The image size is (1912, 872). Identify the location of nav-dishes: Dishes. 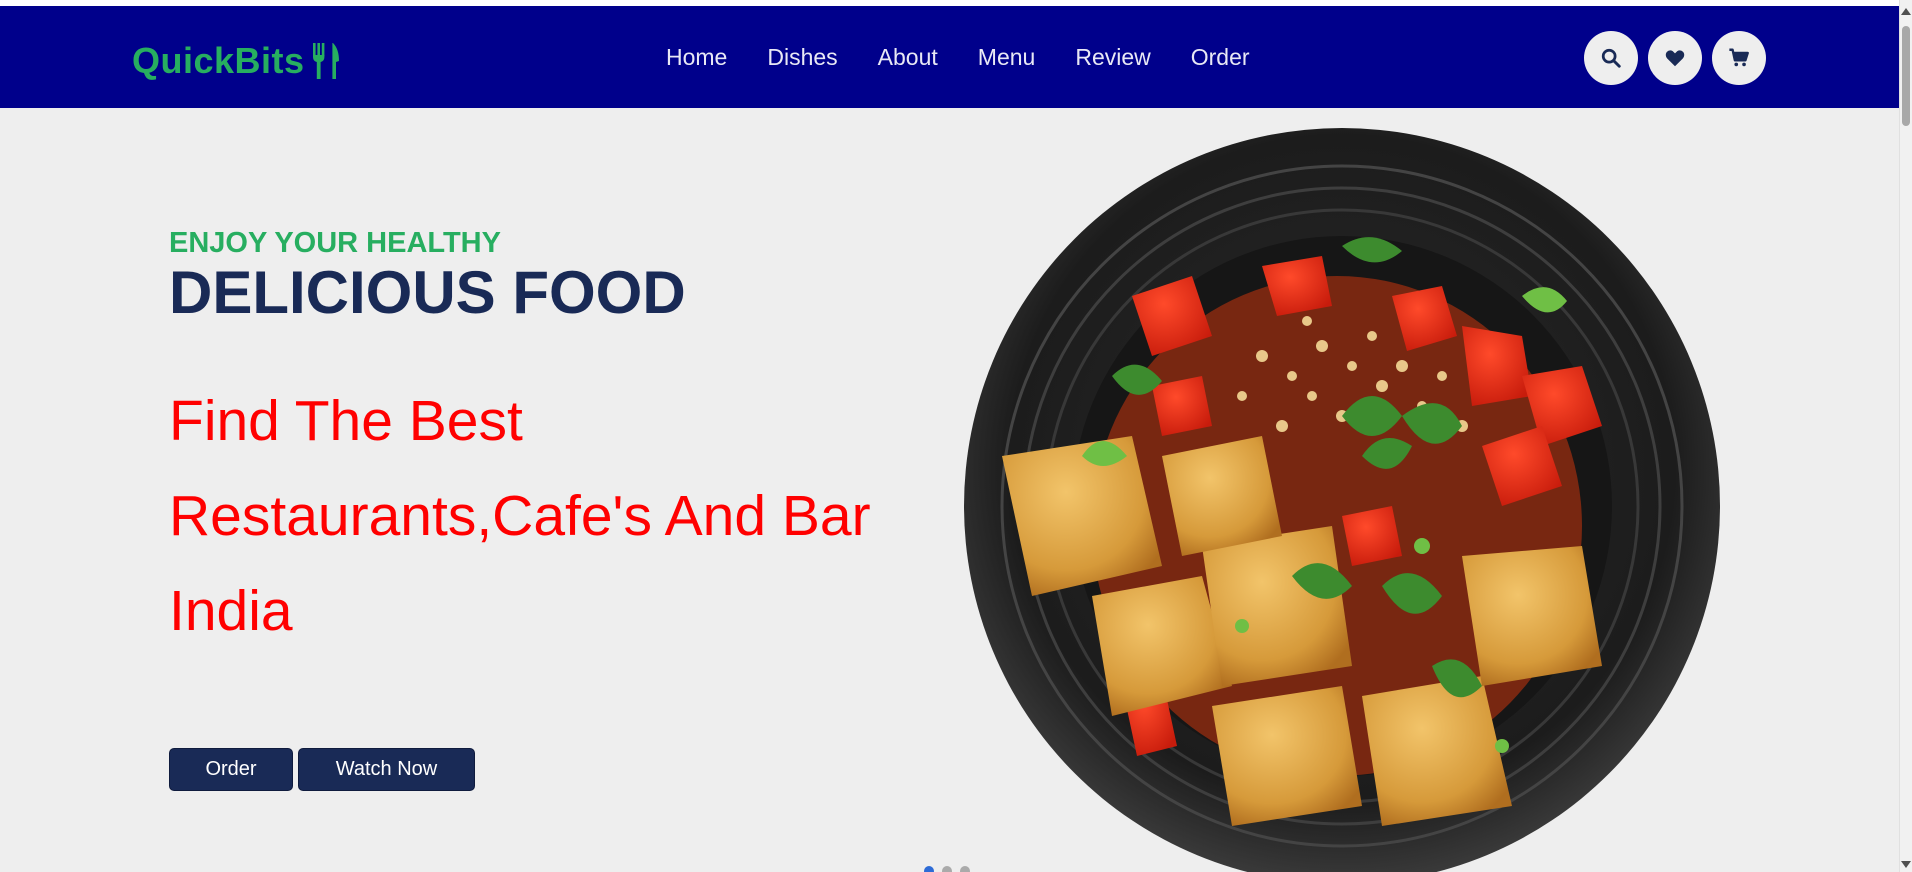
(802, 57).